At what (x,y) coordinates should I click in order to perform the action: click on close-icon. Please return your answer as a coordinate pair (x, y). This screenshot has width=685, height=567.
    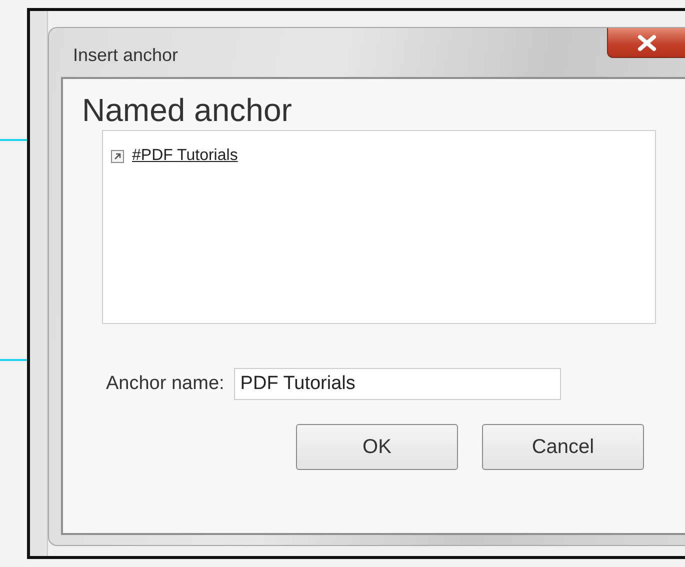
    Looking at the image, I should click on (647, 43).